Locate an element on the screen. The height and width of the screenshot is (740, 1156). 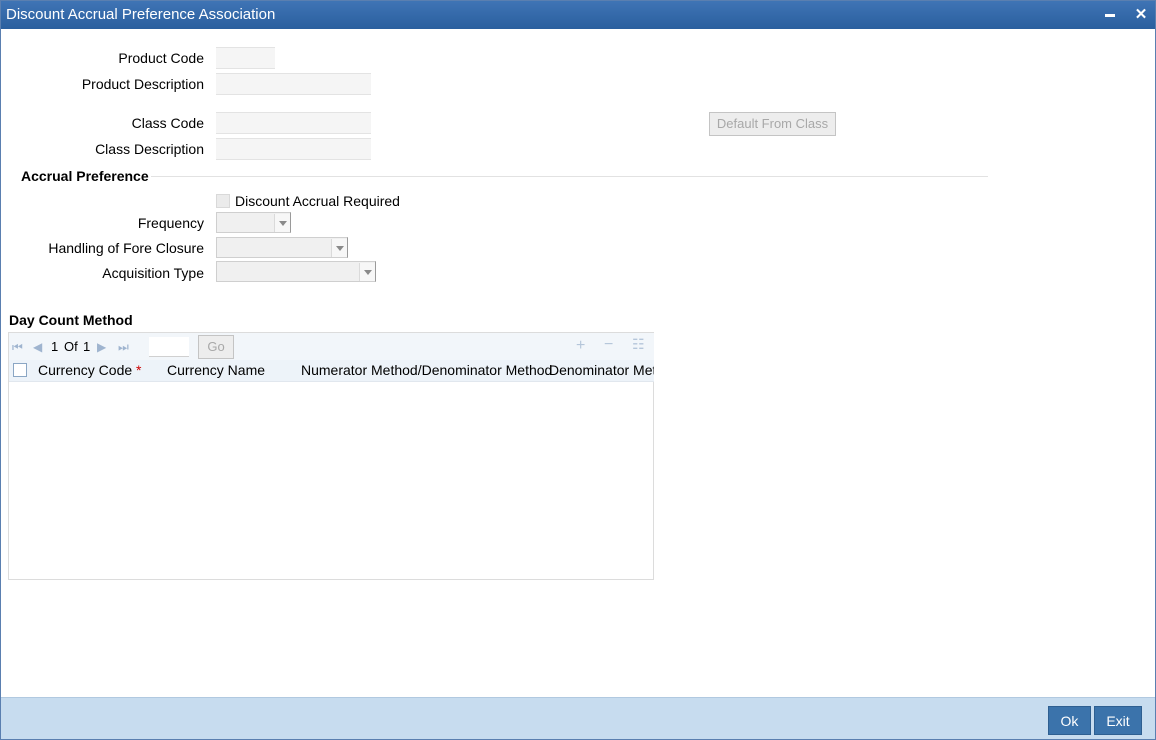
single-view-icon: ☷ is located at coordinates (638, 344).